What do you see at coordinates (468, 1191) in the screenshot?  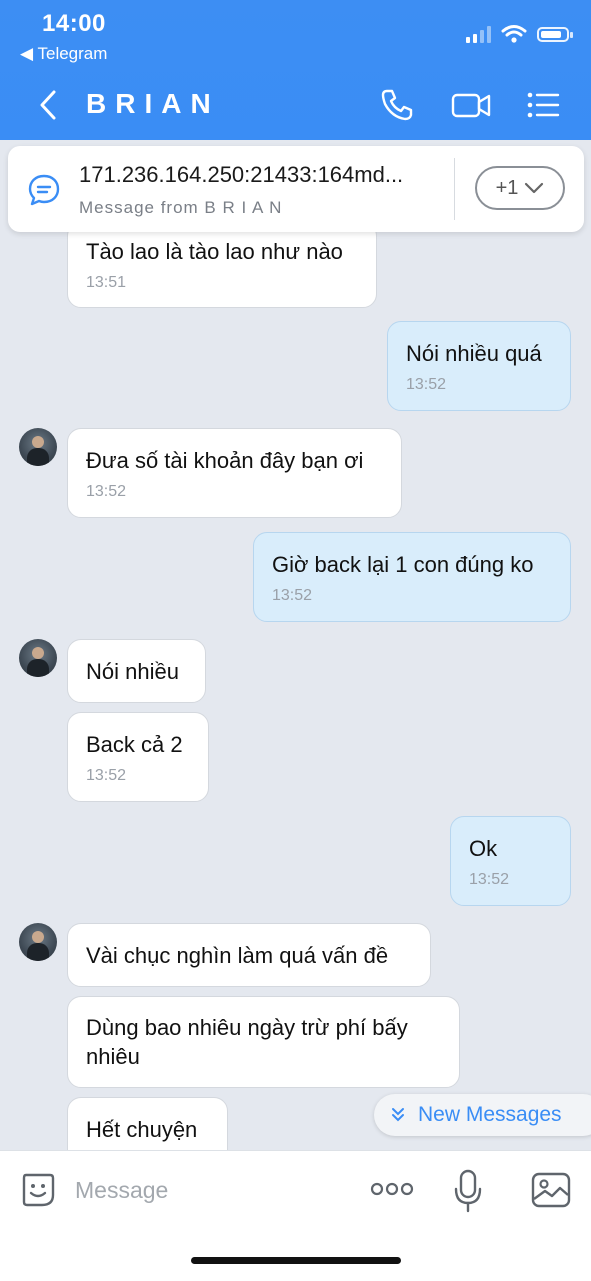 I see `microphone-icon` at bounding box center [468, 1191].